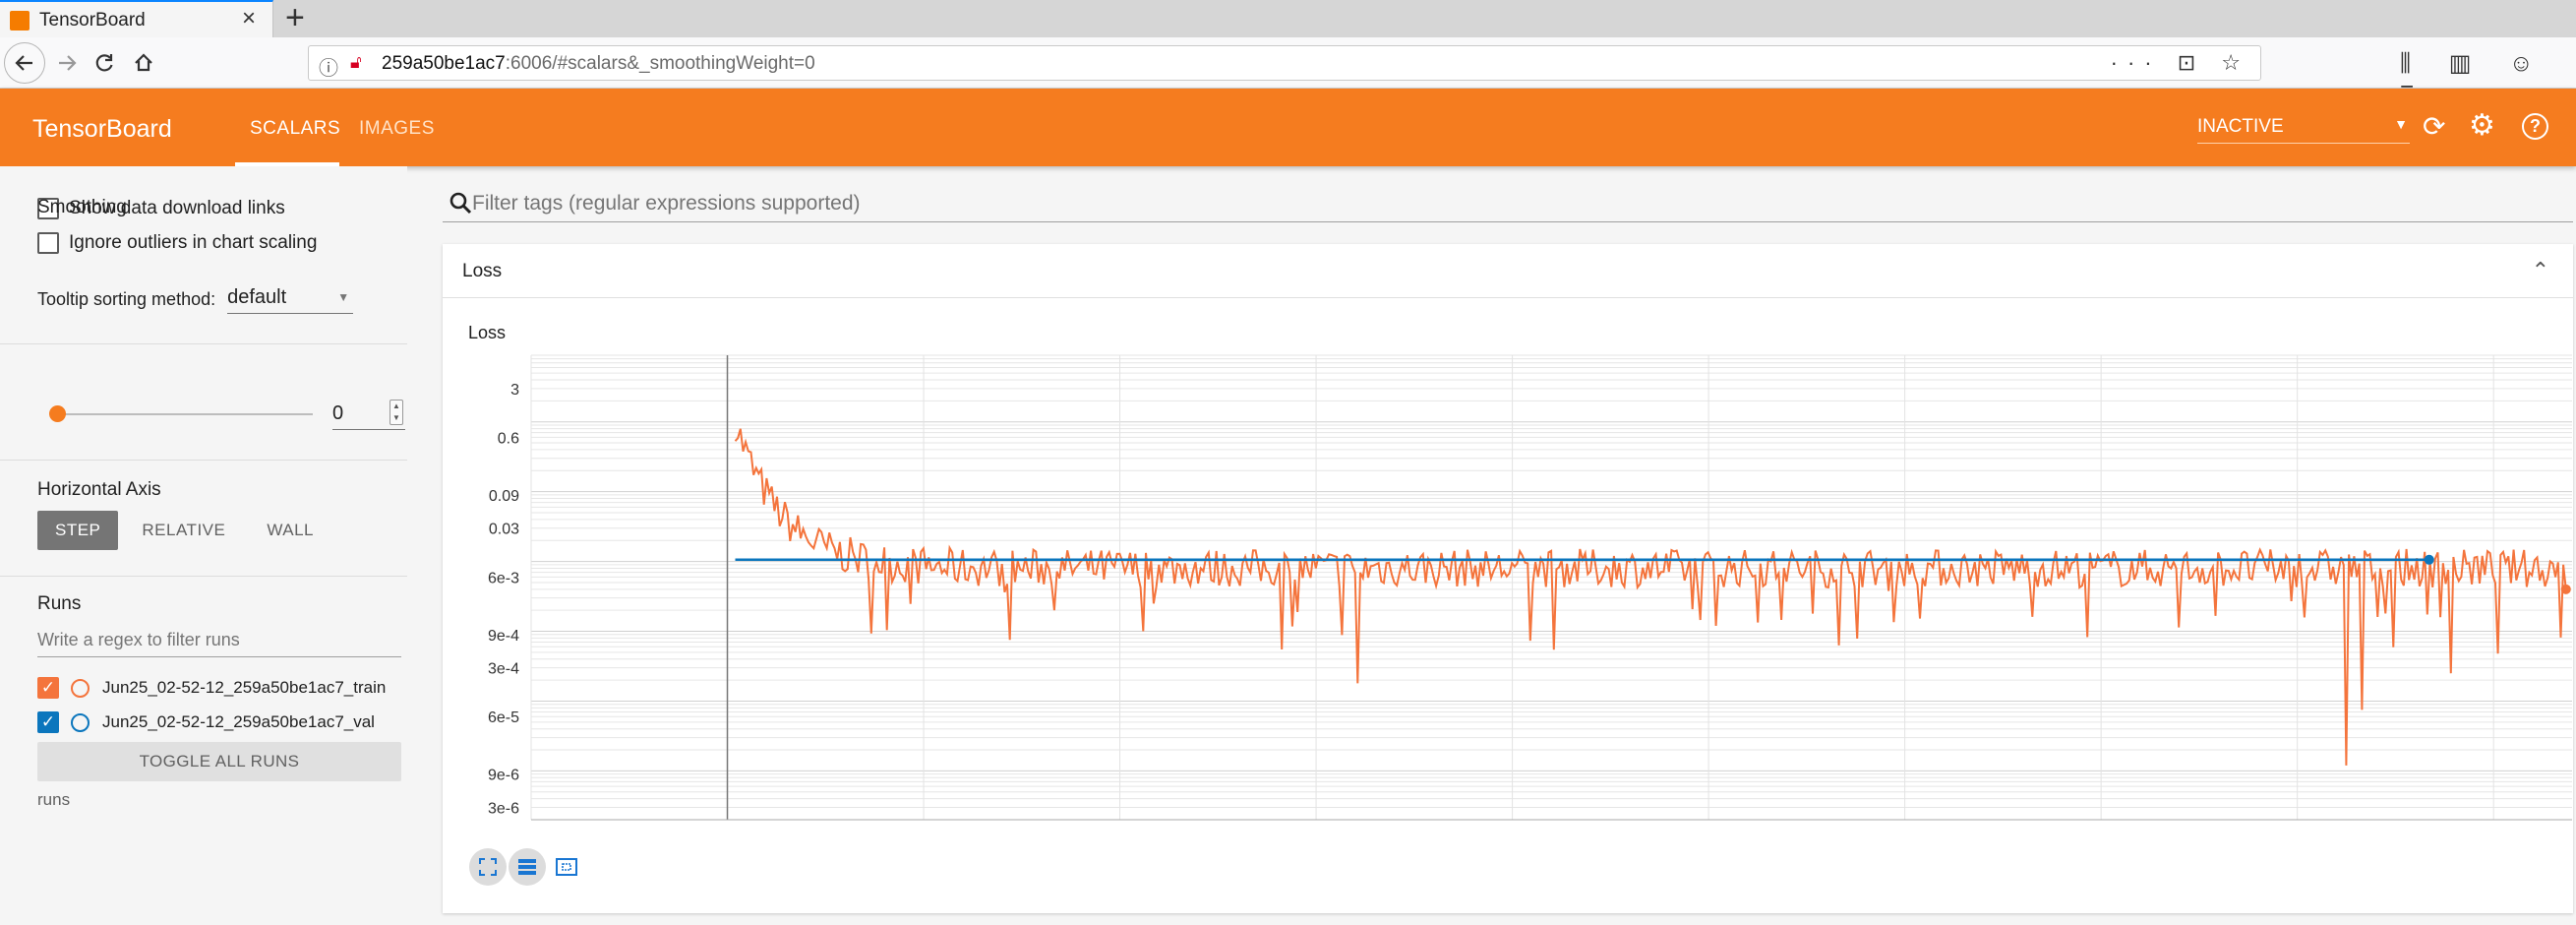  I want to click on tooltip-sorting-select: default ▼, so click(290, 299).